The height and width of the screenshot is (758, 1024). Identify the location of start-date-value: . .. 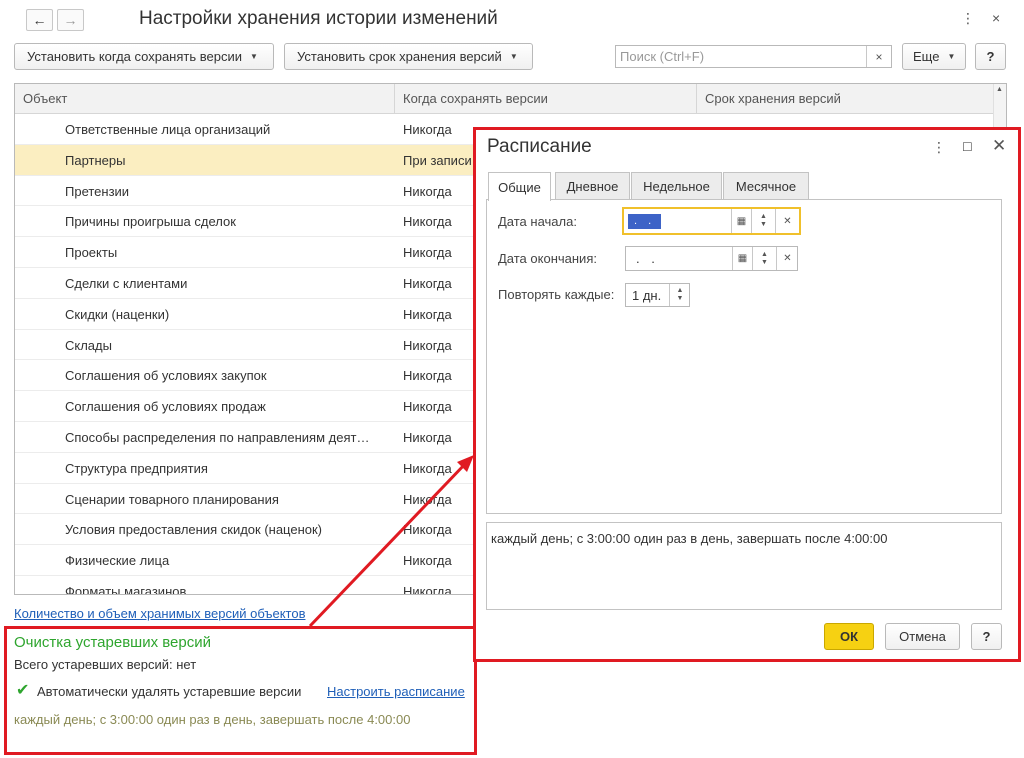
(645, 221).